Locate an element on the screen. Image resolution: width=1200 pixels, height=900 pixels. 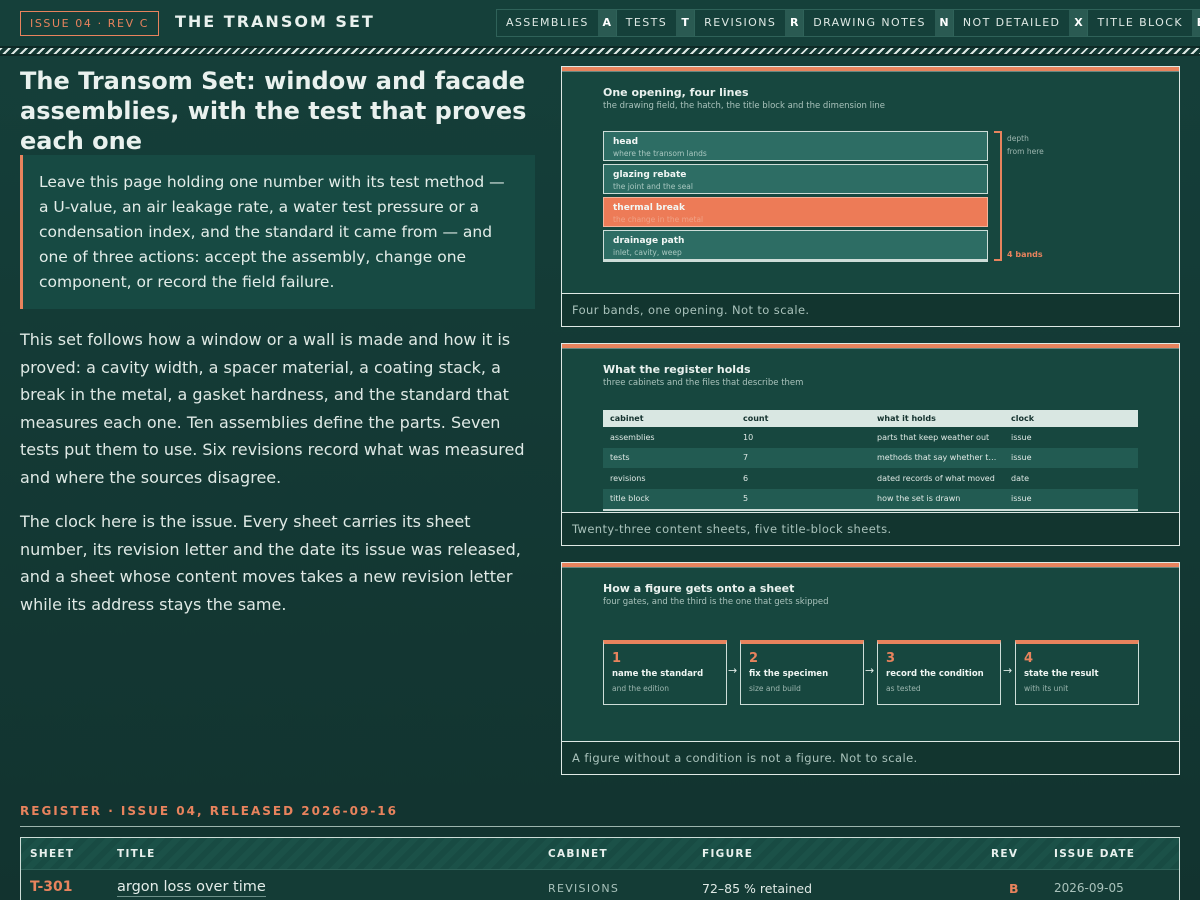
gate-box: 3 record the condition as tested is located at coordinates (939, 672).